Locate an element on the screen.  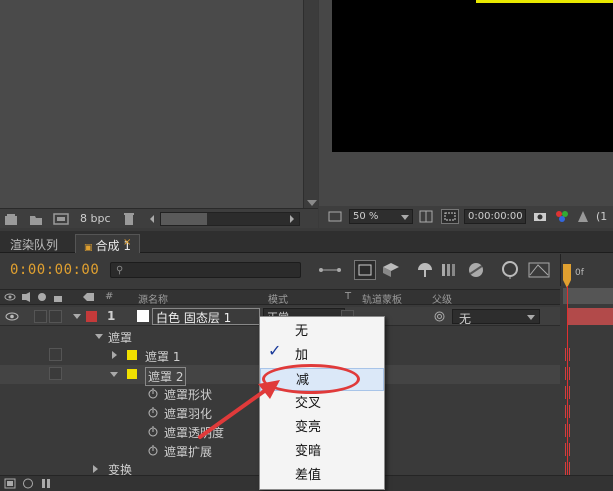
layer-label-color is located at coordinates (91, 316).